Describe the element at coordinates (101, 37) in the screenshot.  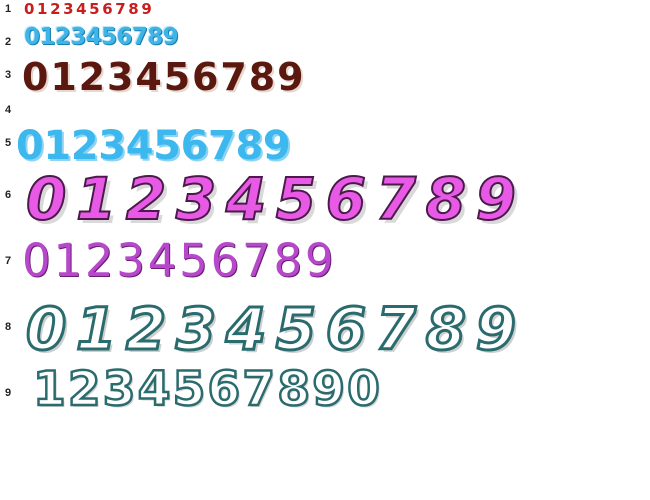
I see `digit-sample-light-blue: 0123456789` at that location.